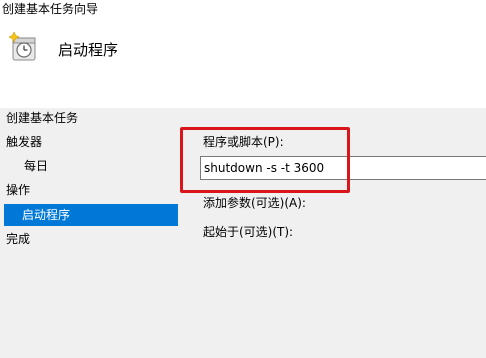 The height and width of the screenshot is (358, 486). Describe the element at coordinates (88, 50) in the screenshot. I see `page-heading: 启动程序` at that location.